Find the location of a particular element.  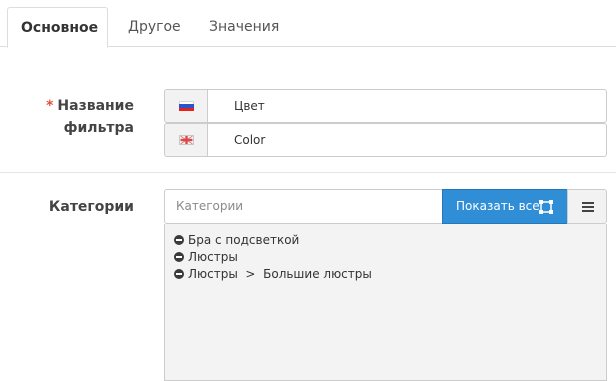

list-item: Люстры is located at coordinates (390, 257).